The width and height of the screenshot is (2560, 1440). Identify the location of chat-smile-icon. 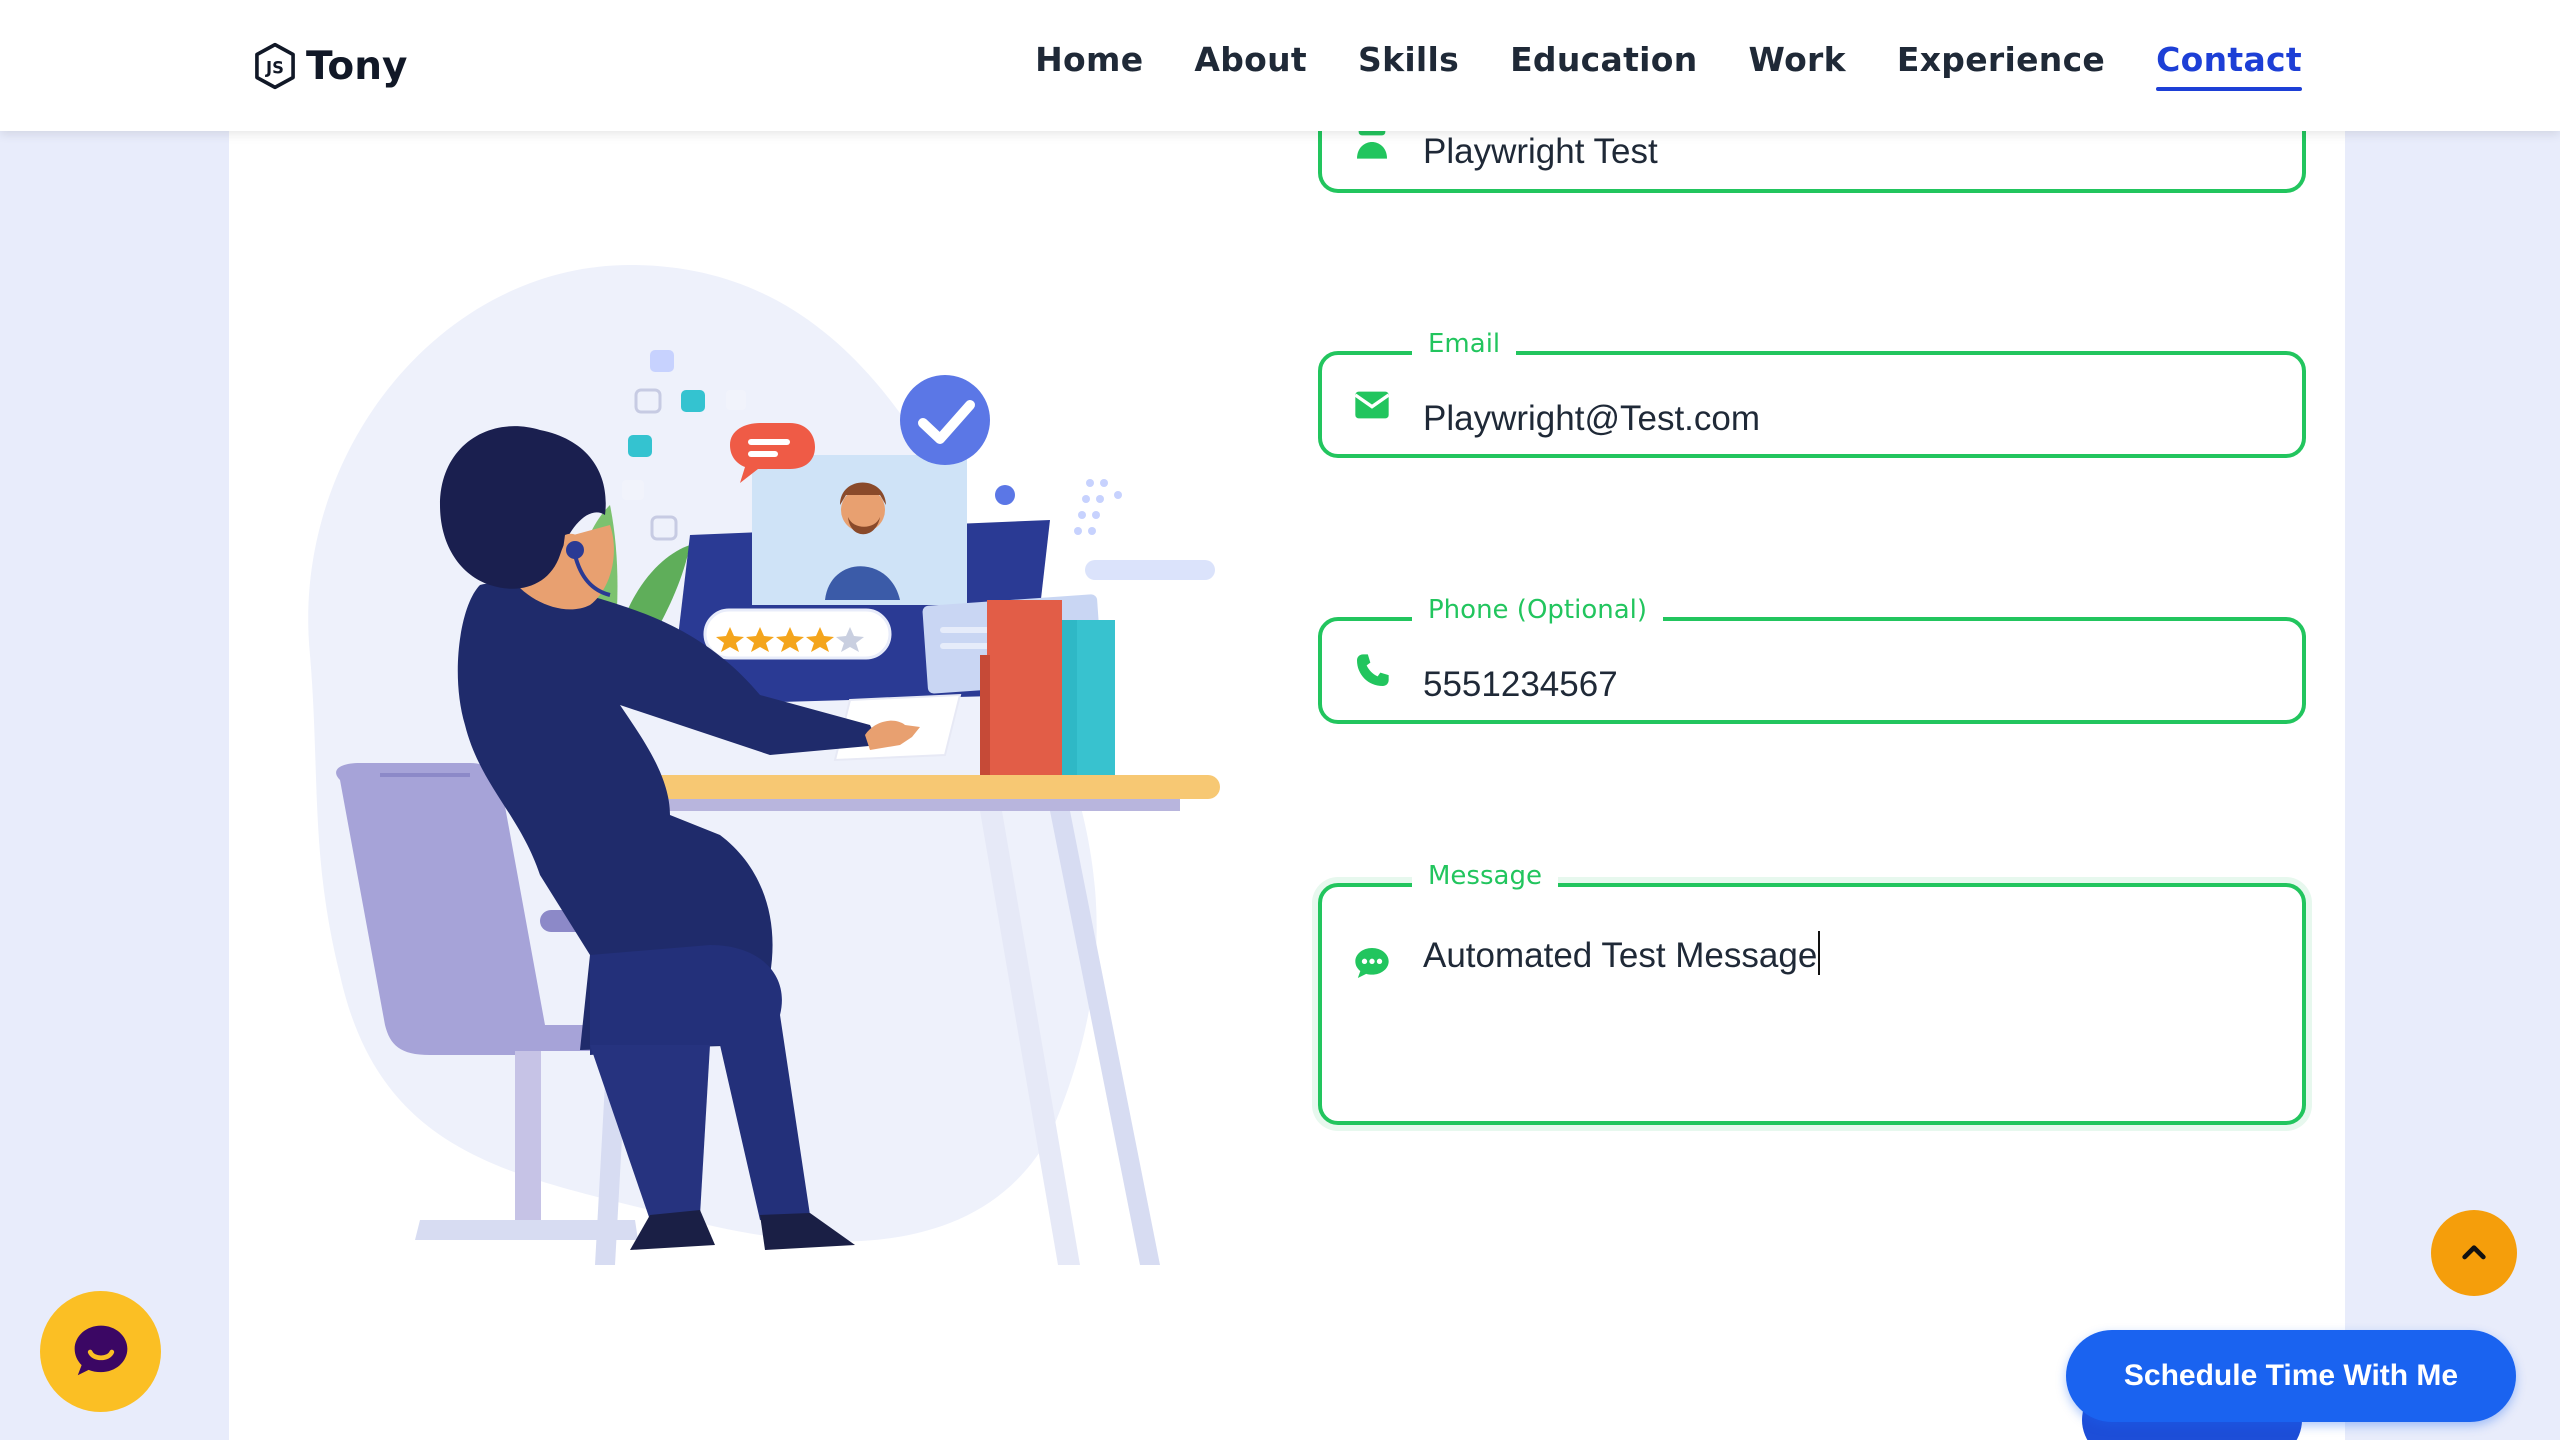
(100, 1350).